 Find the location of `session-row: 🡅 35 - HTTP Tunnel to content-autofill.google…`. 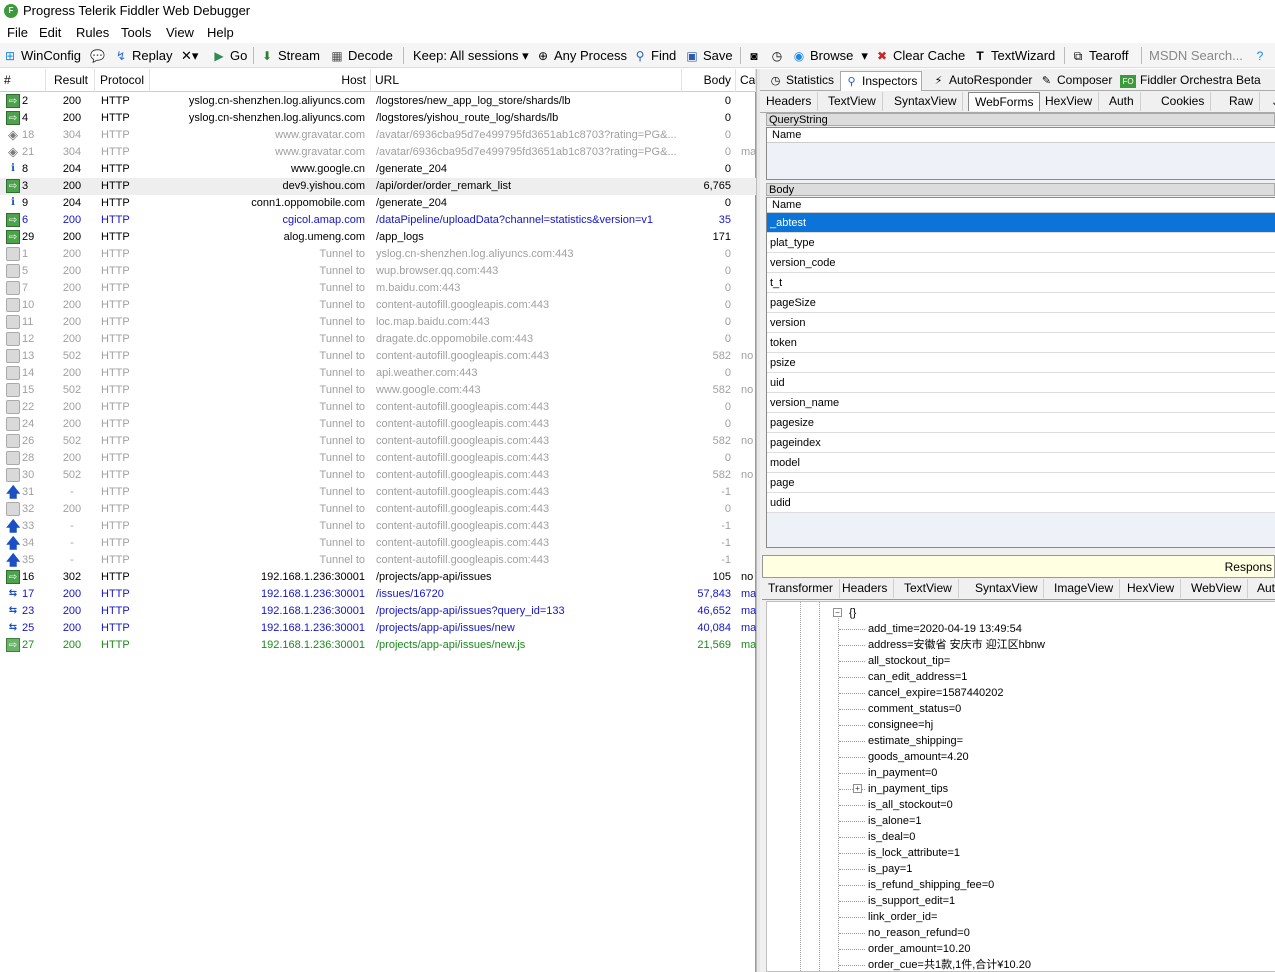

session-row: 🡅 35 - HTTP Tunnel to content-autofill.google… is located at coordinates (378, 560).